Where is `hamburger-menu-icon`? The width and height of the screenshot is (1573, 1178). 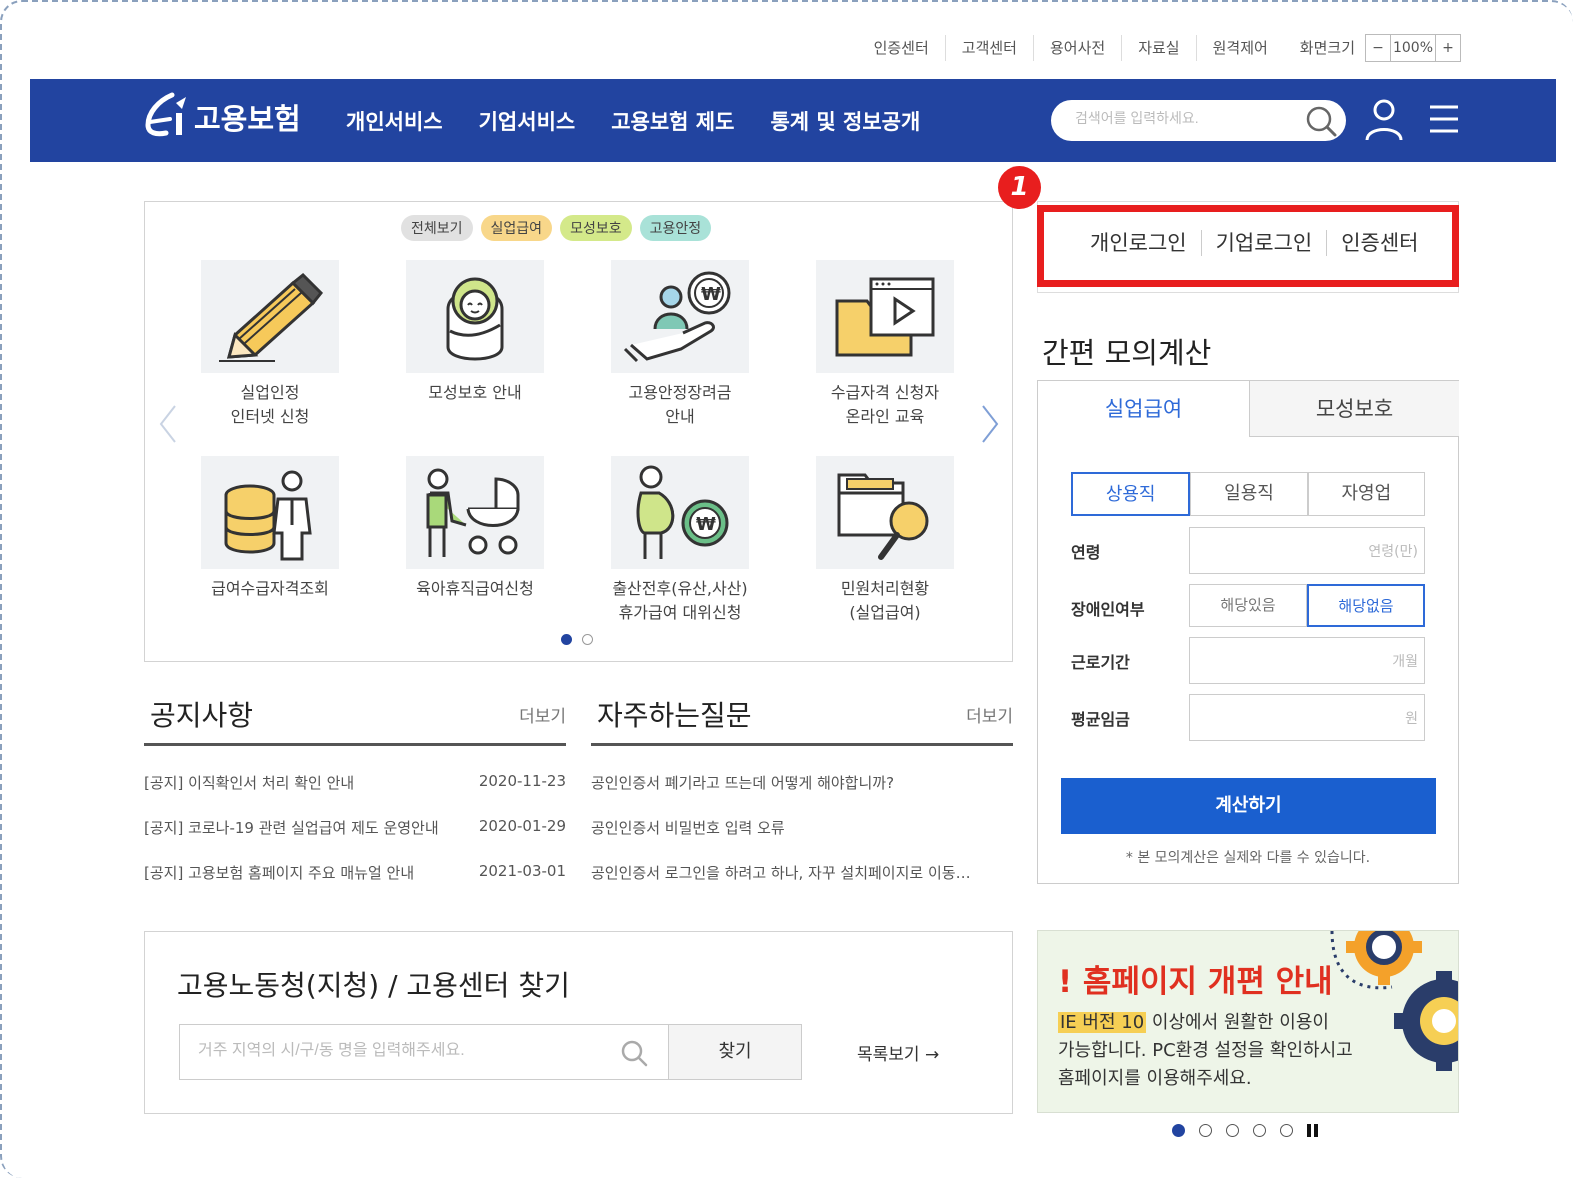
hamburger-menu-icon is located at coordinates (1444, 119).